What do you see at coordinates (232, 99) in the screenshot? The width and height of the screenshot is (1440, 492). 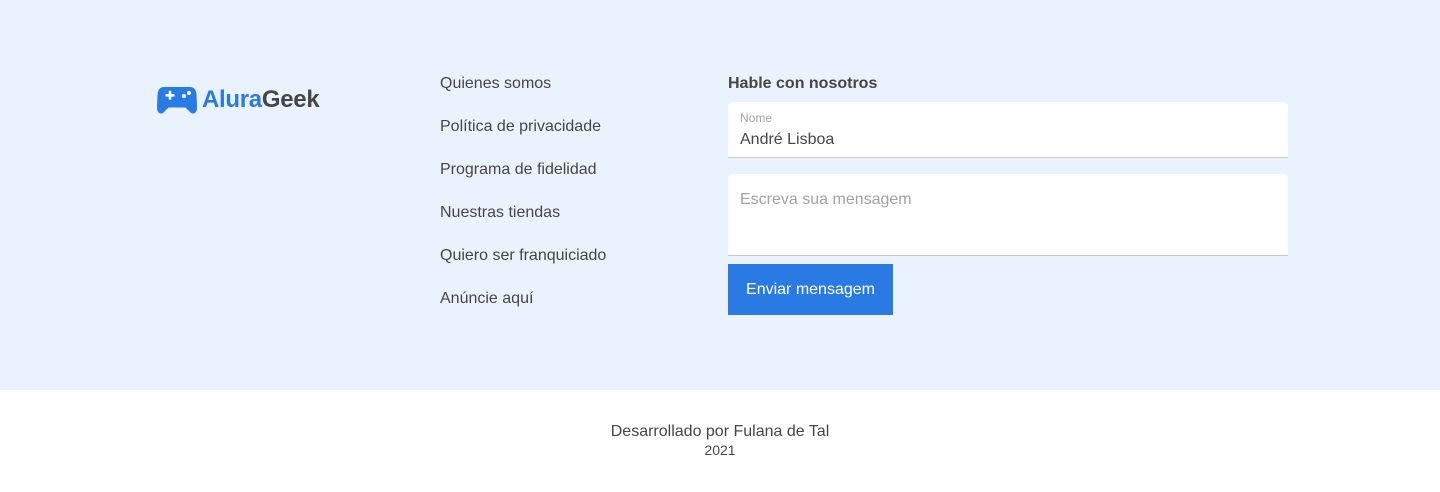 I see `logo-text-alura: Alura` at bounding box center [232, 99].